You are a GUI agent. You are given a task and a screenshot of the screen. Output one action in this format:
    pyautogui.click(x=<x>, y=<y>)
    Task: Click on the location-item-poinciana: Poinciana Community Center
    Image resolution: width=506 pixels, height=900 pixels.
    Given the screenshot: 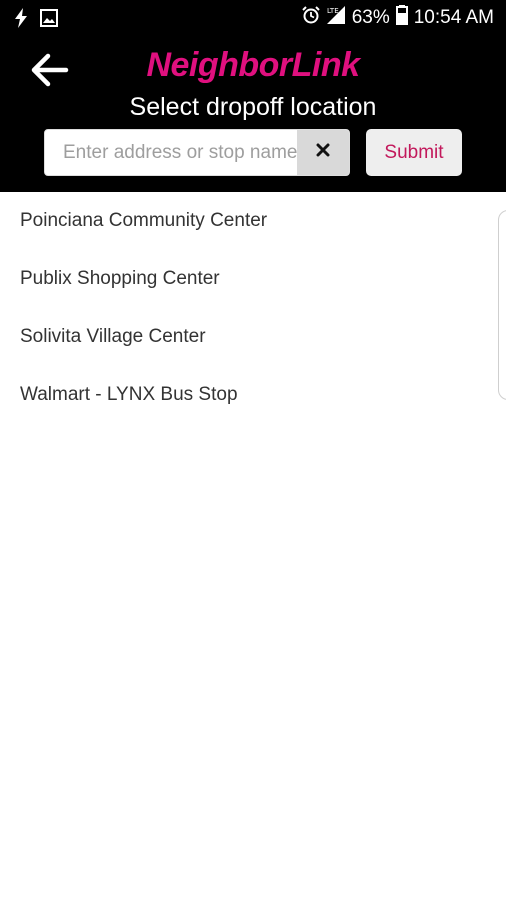 What is the action you would take?
    pyautogui.click(x=253, y=221)
    